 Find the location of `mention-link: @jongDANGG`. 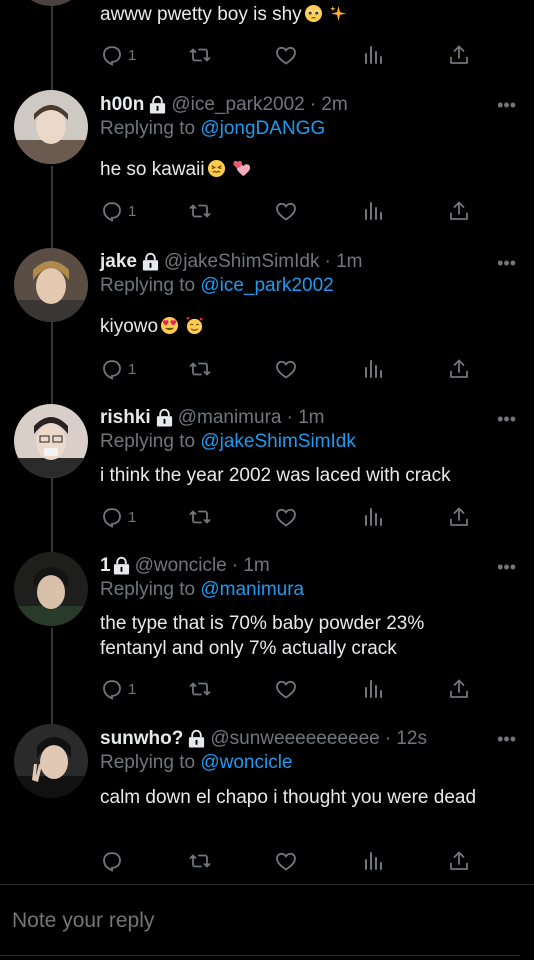

mention-link: @jongDANGG is located at coordinates (262, 128).